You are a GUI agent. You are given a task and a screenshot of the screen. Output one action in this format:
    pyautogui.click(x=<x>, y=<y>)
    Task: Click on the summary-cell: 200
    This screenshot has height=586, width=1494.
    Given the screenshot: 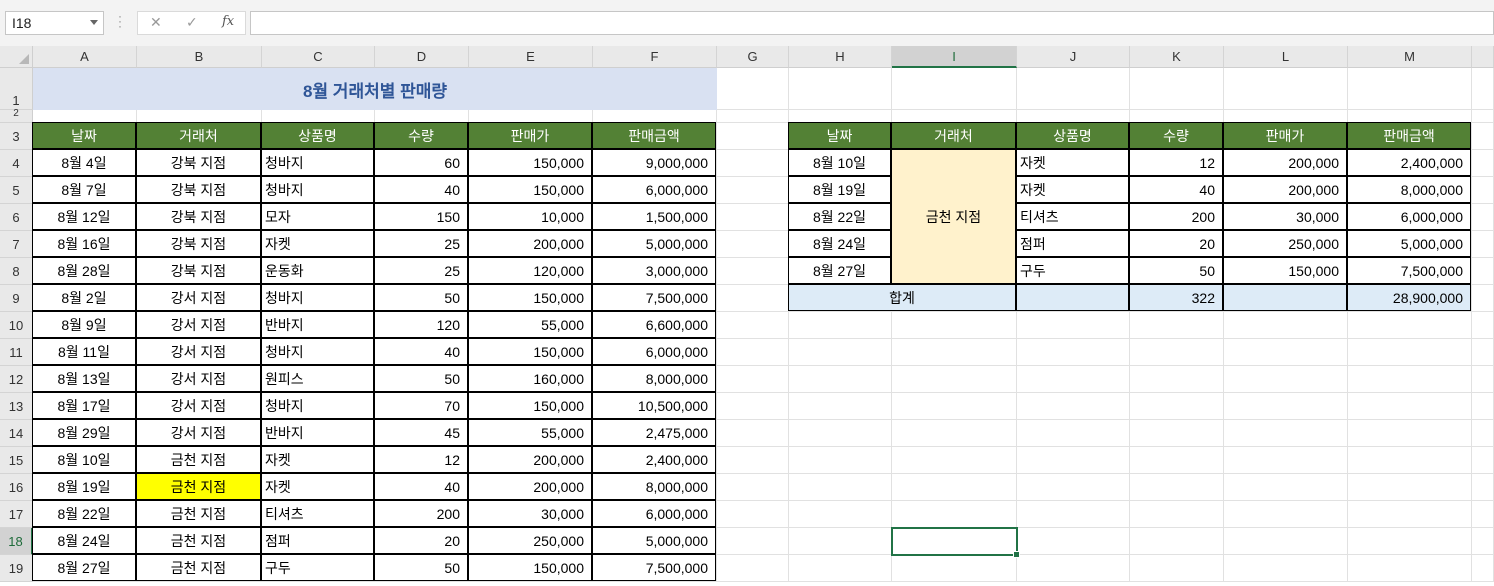 What is the action you would take?
    pyautogui.click(x=1176, y=216)
    